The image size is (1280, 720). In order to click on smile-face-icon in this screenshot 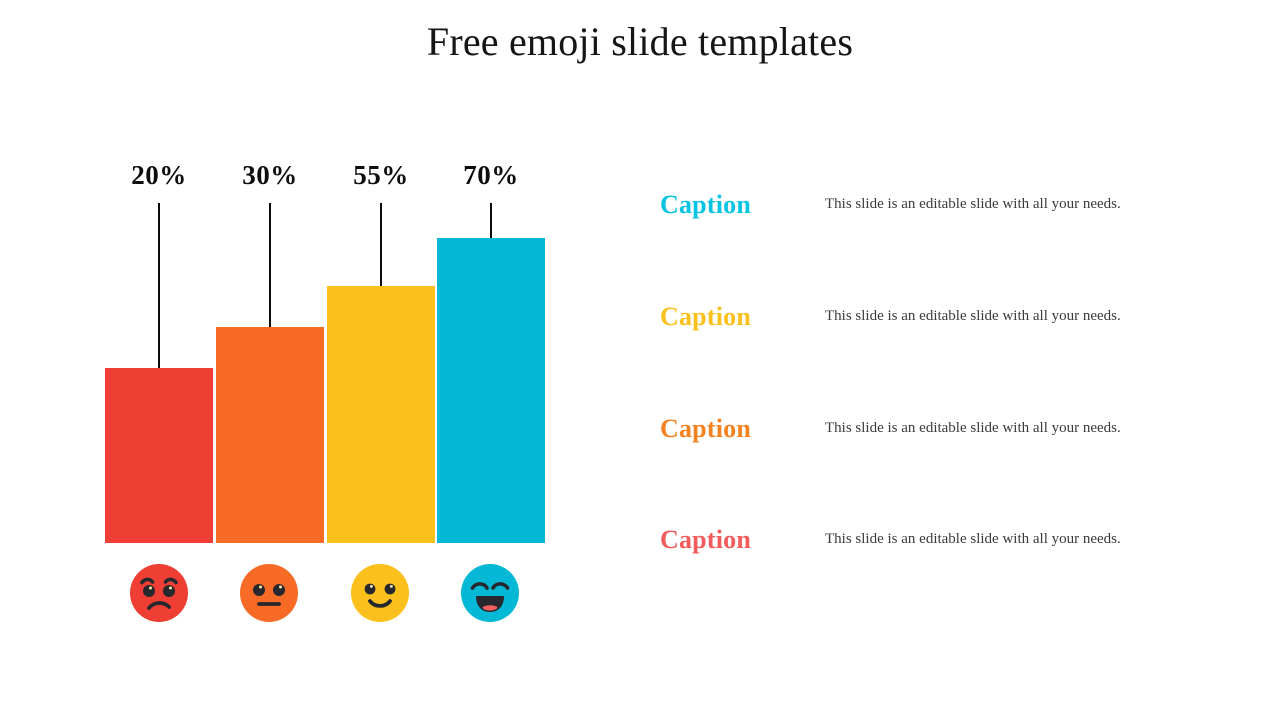, I will do `click(380, 593)`.